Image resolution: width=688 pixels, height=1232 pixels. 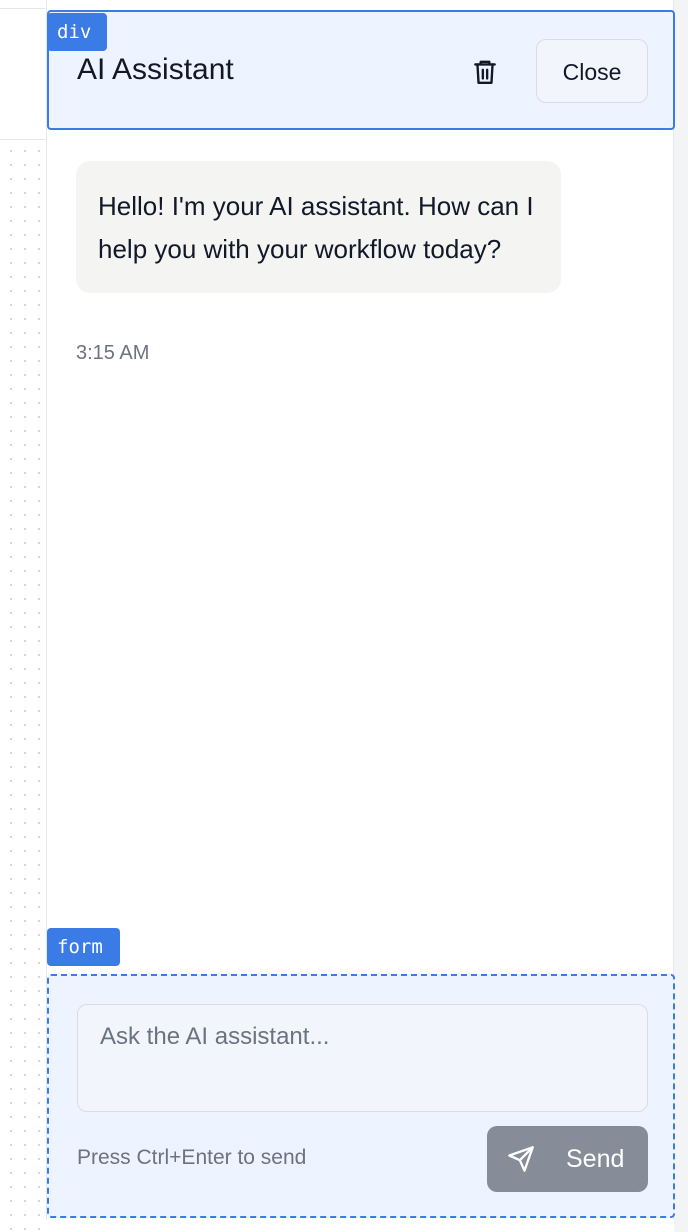 I want to click on send-shortcut-hint: Press Ctrl+Enter to send, so click(x=192, y=1157).